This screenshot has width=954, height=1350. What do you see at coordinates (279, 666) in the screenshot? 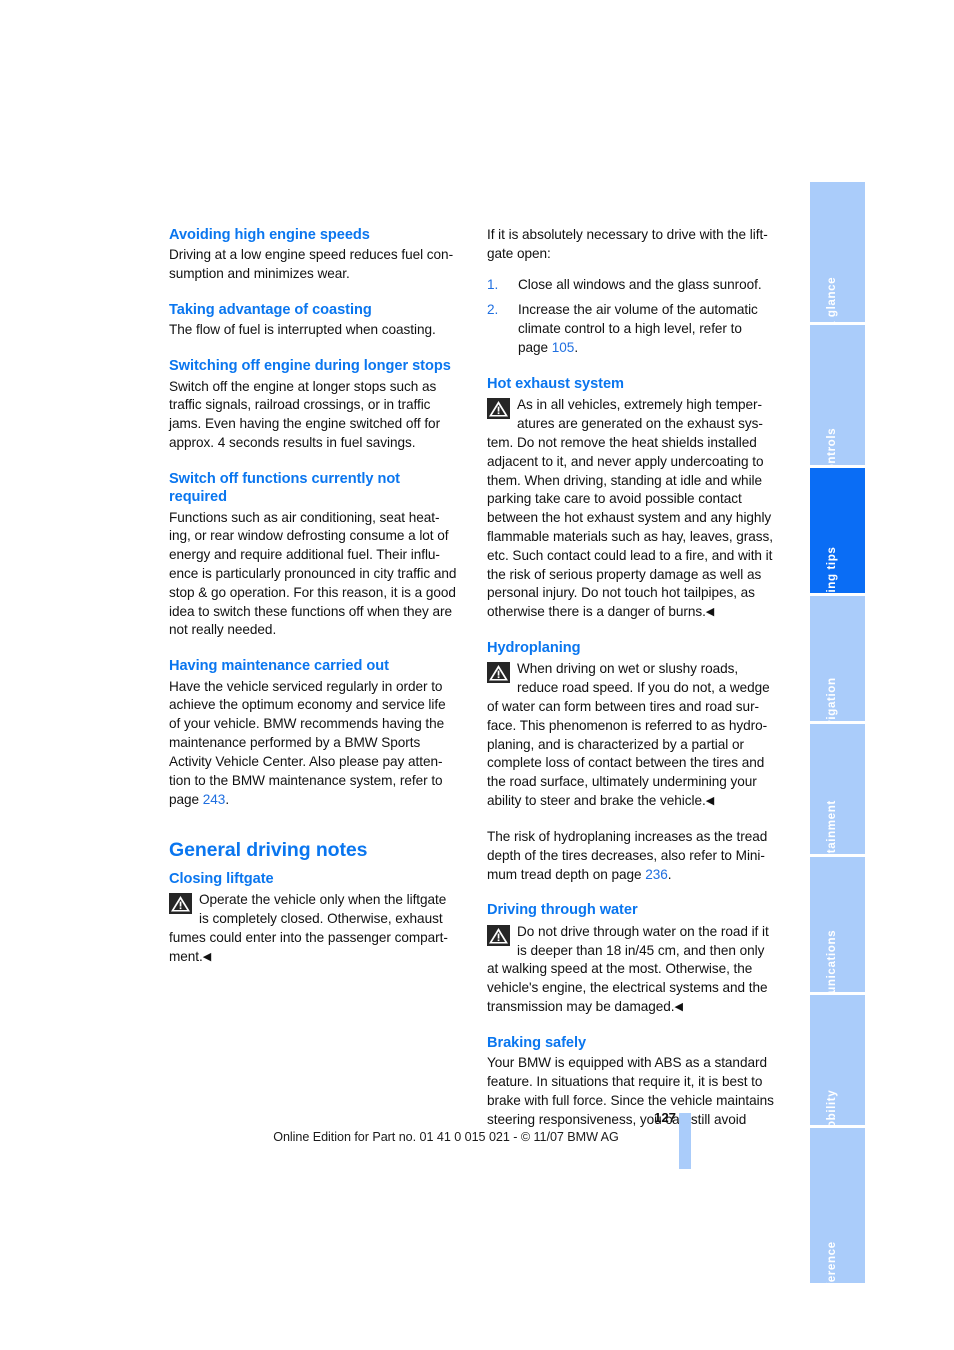
I see `heading-having-maintenance-carried-out: Having maintenance carried out` at bounding box center [279, 666].